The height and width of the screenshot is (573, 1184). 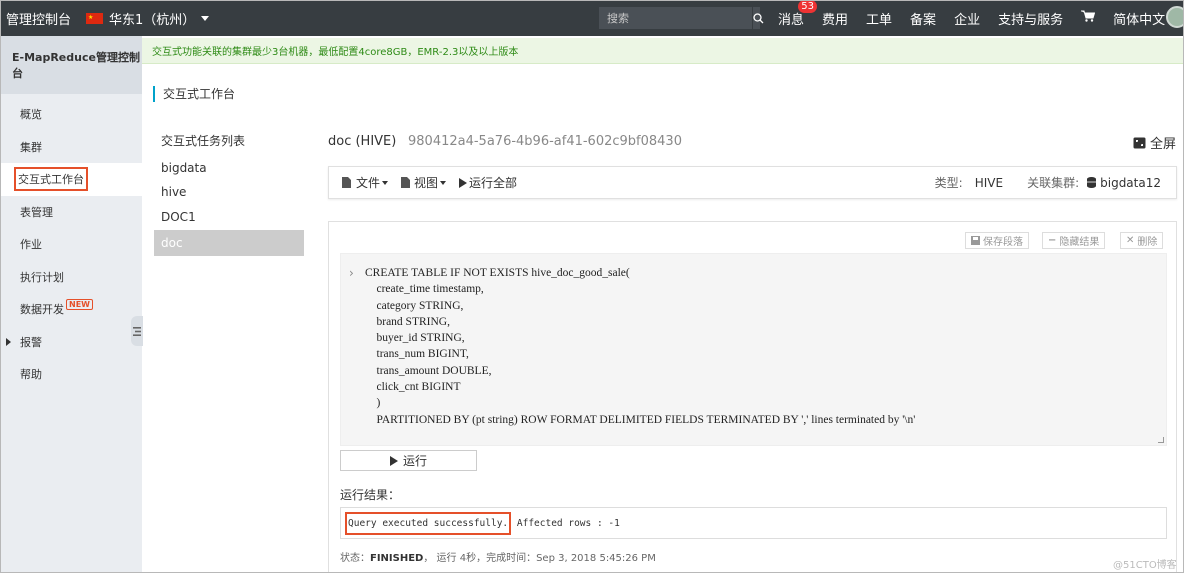 What do you see at coordinates (1139, 142) in the screenshot?
I see `fullscreen-icon` at bounding box center [1139, 142].